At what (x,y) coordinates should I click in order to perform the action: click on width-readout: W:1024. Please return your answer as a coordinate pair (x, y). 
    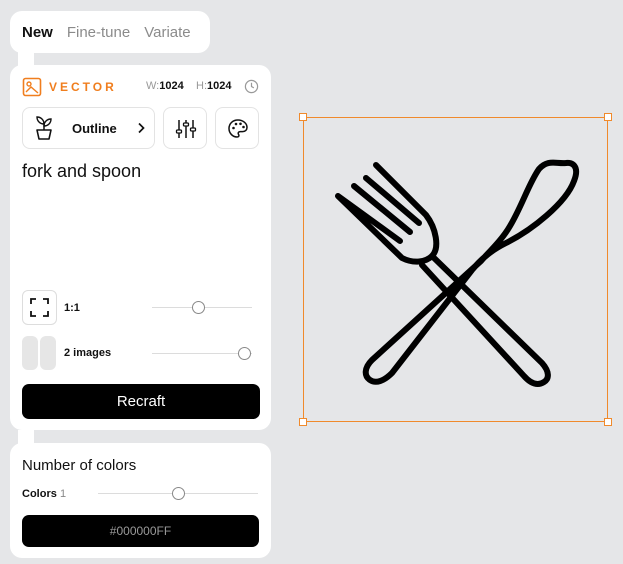
    Looking at the image, I should click on (165, 86).